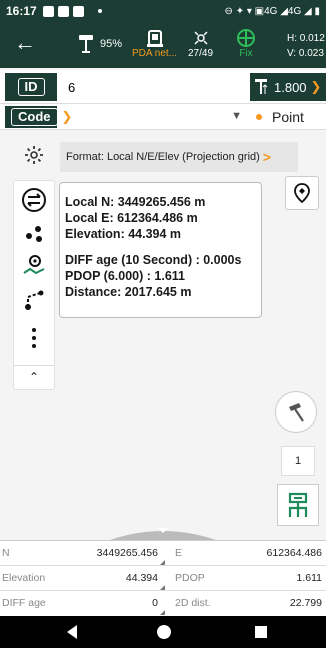  What do you see at coordinates (111, 44) in the screenshot?
I see `battery-level: 95%` at bounding box center [111, 44].